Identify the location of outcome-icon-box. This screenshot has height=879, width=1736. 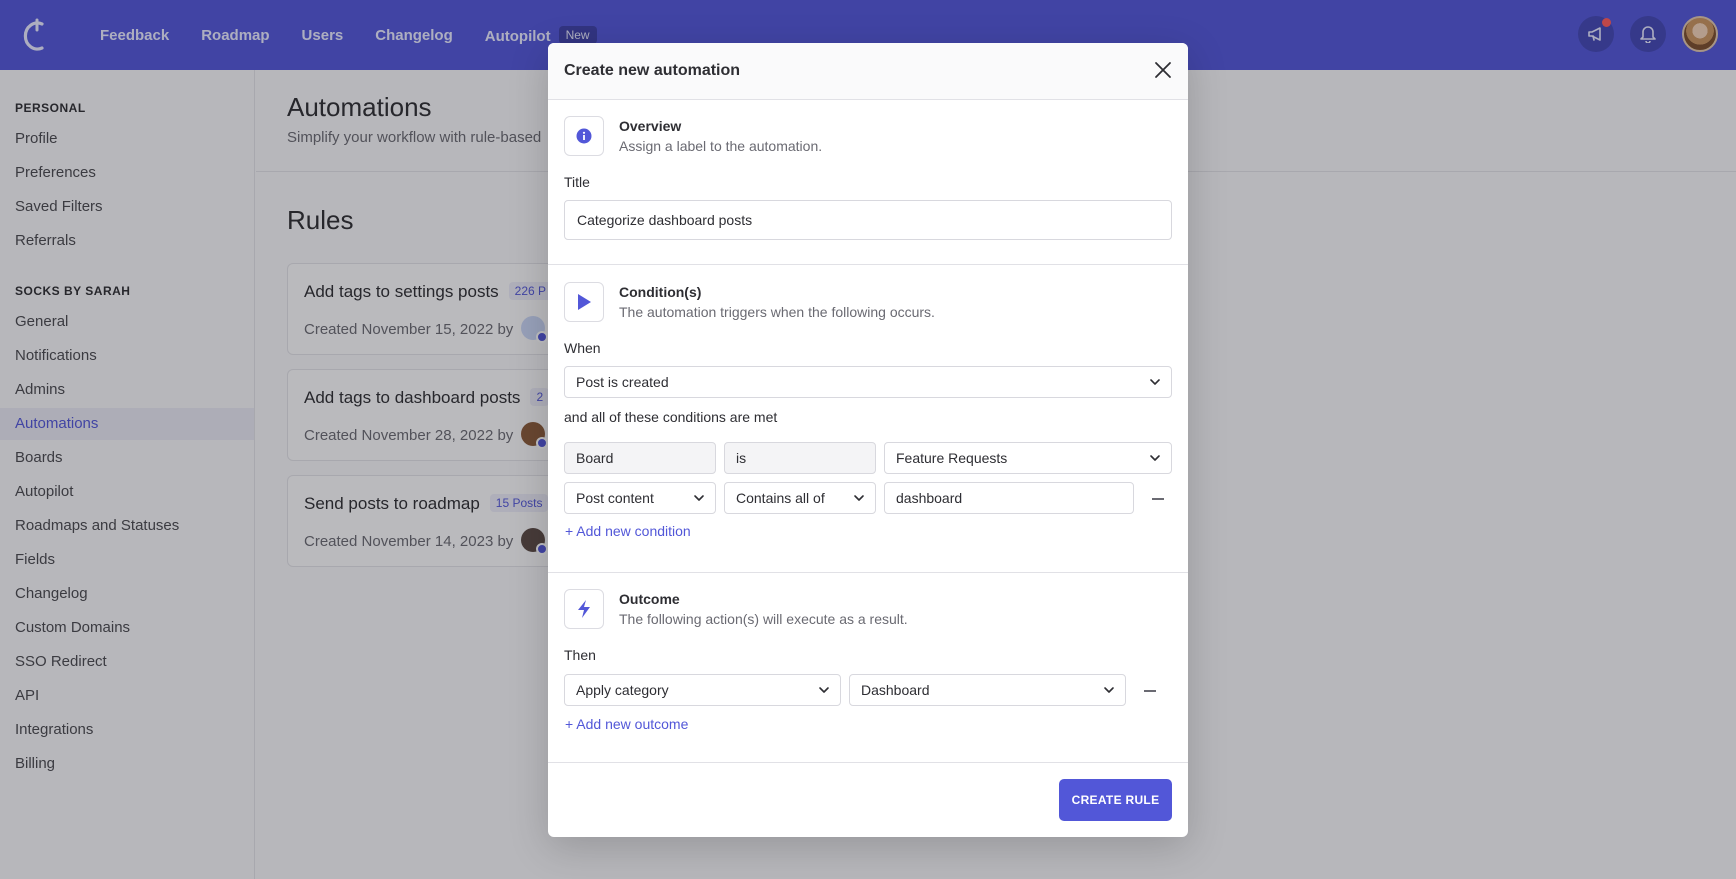
(584, 609).